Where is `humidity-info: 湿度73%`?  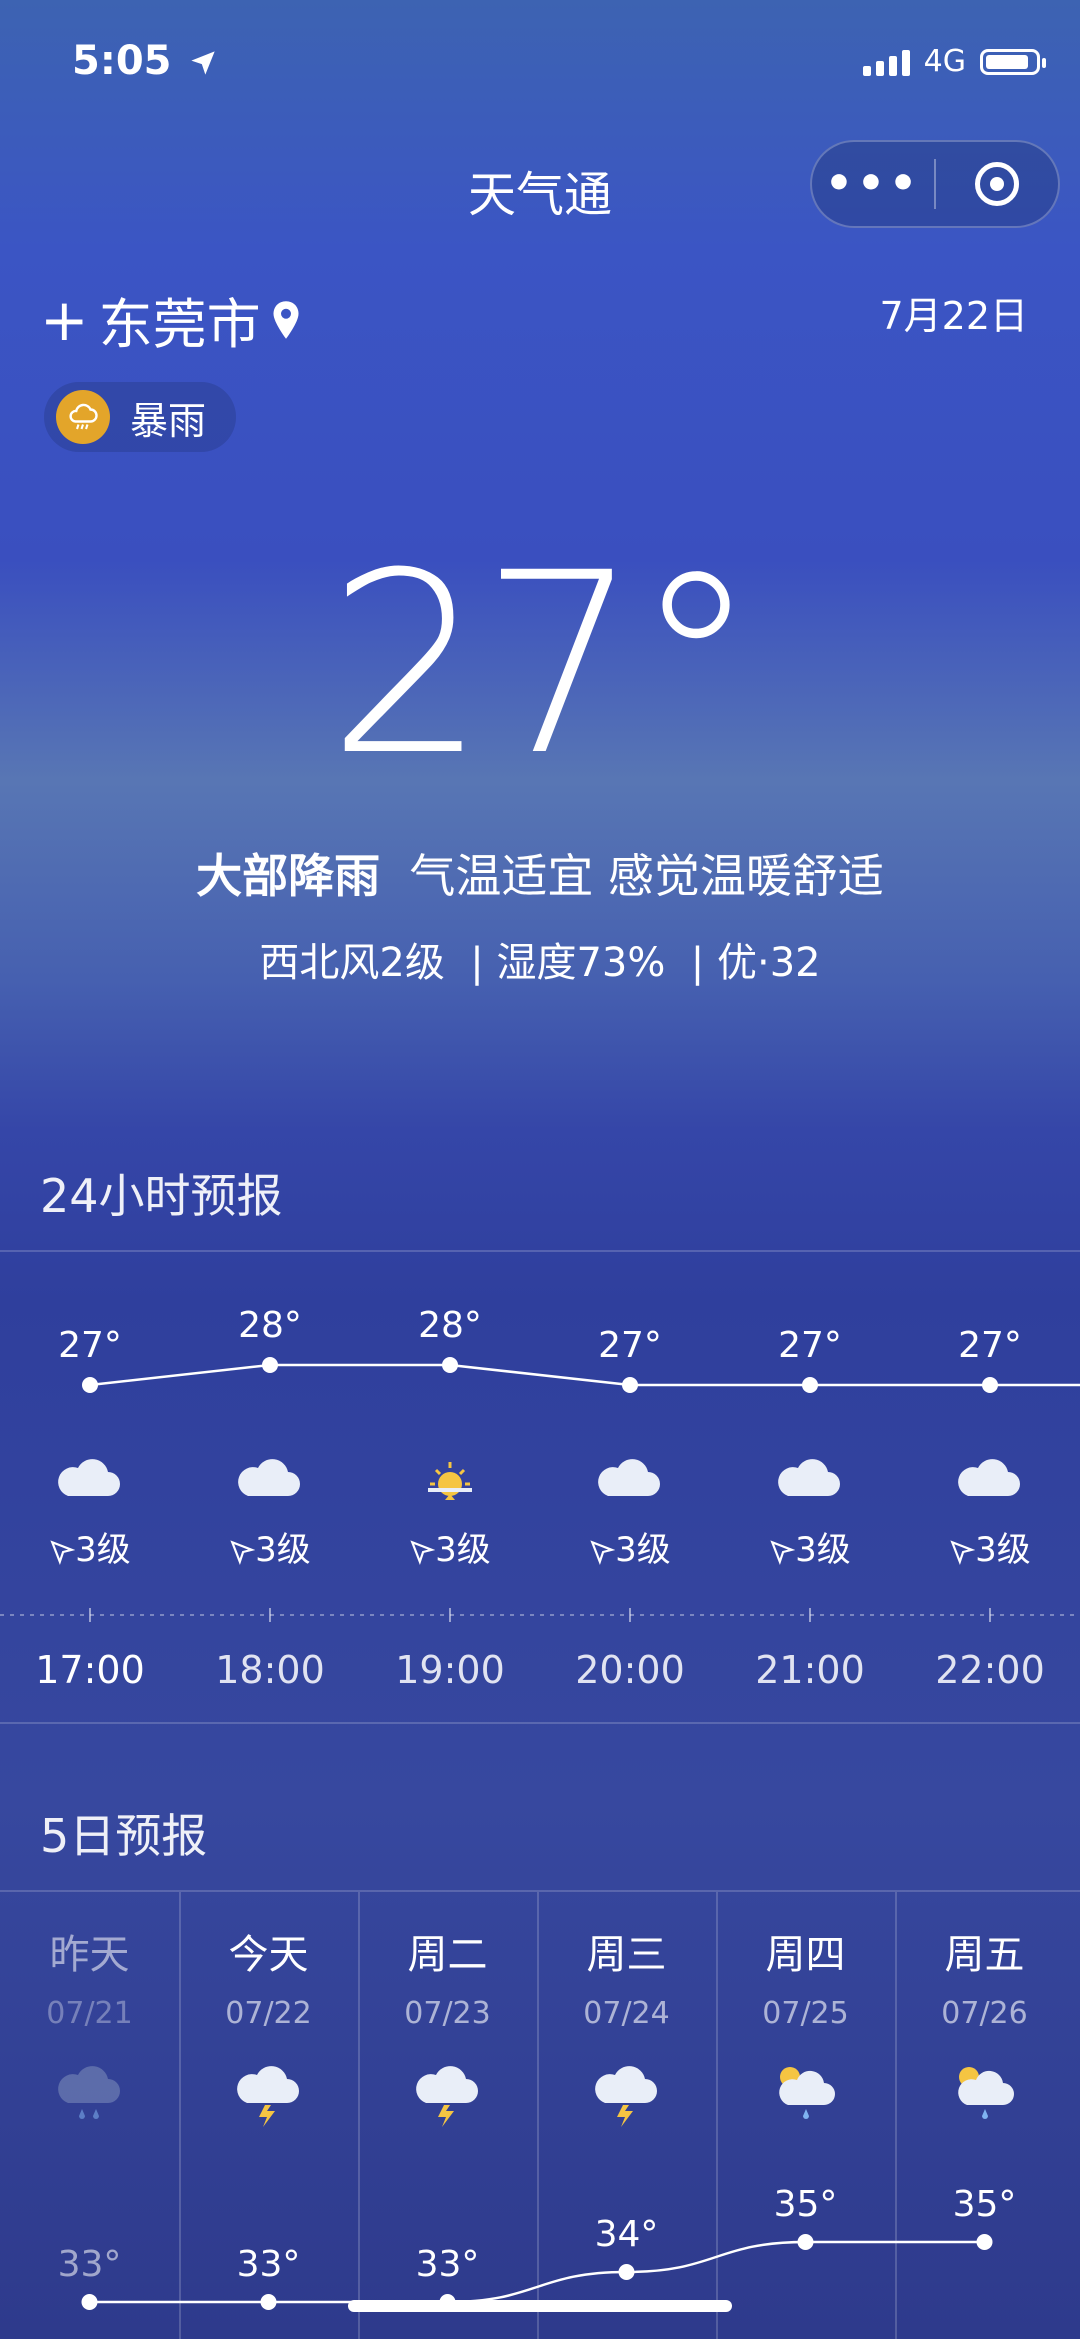
humidity-info: 湿度73% is located at coordinates (581, 963).